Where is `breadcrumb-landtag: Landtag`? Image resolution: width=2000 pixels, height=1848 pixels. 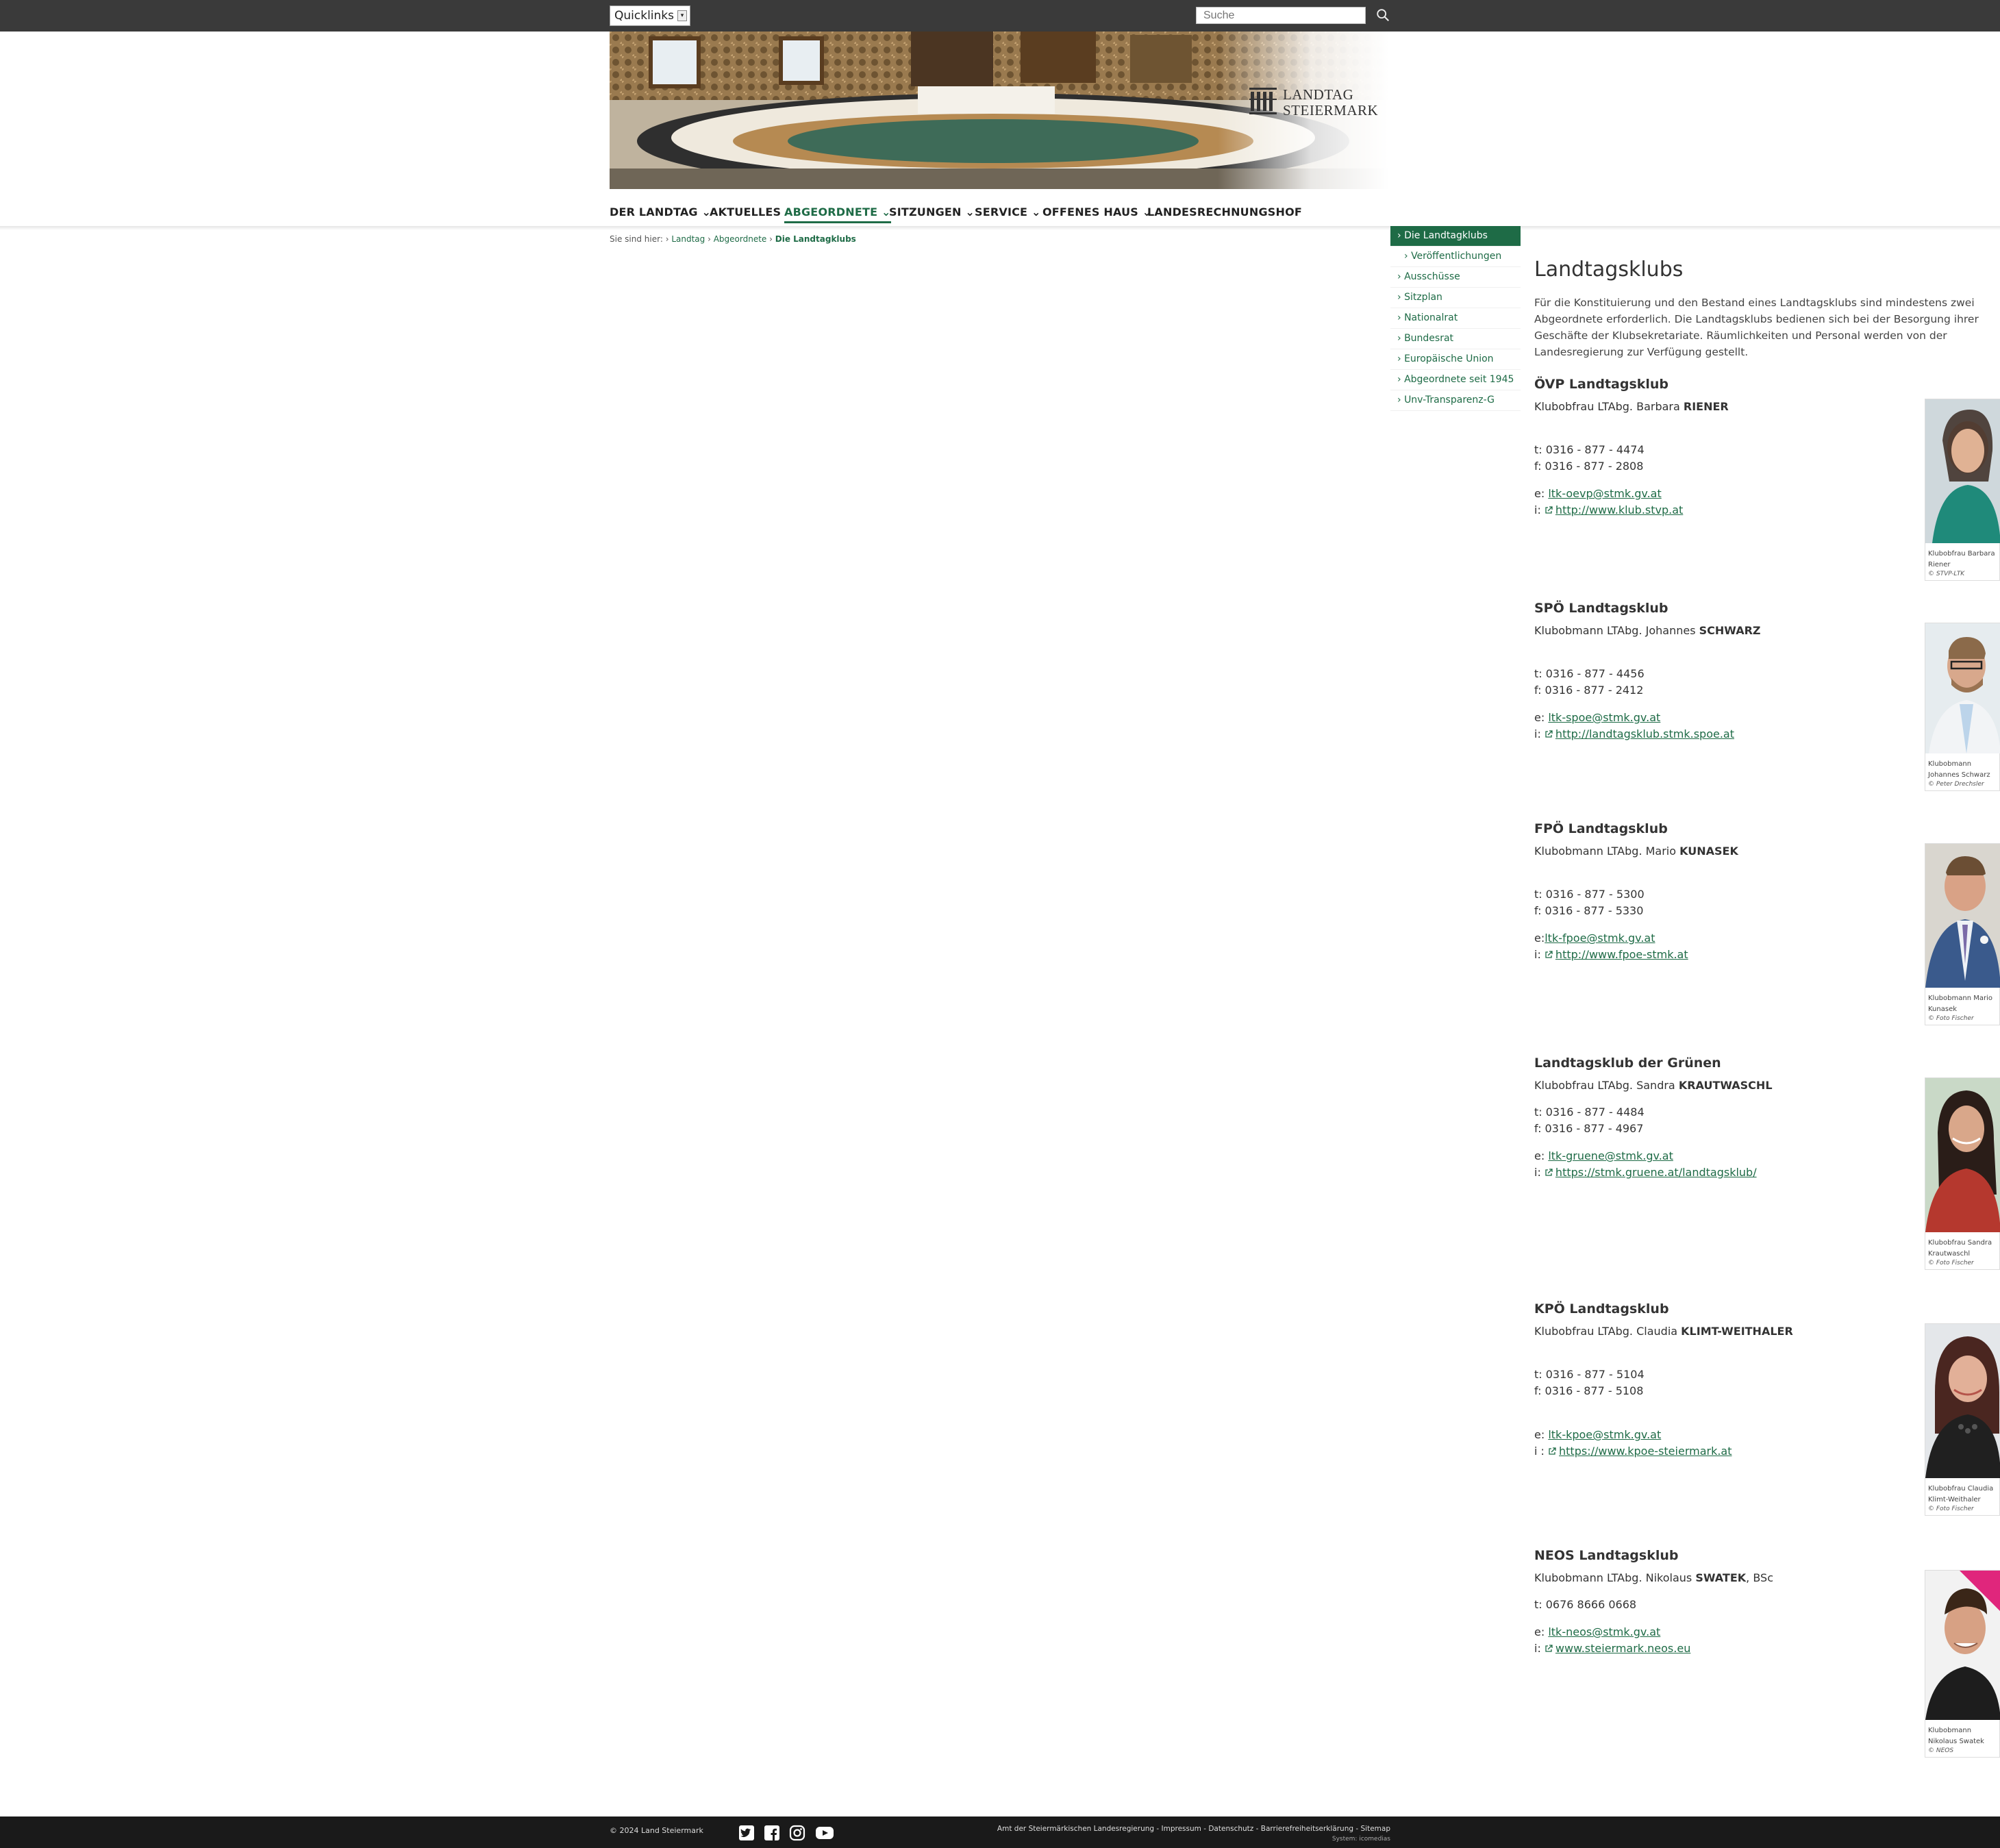 breadcrumb-landtag: Landtag is located at coordinates (688, 239).